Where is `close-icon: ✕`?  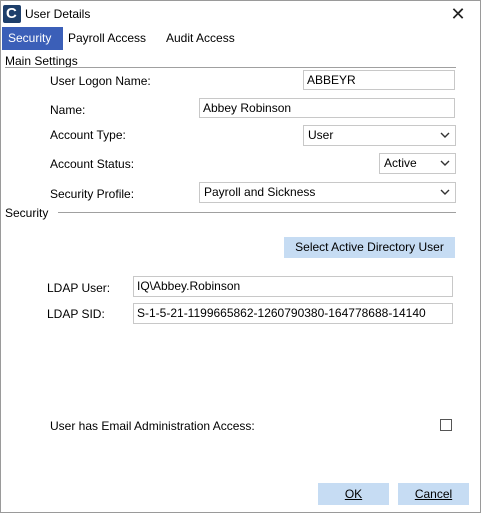
close-icon: ✕ is located at coordinates (458, 15).